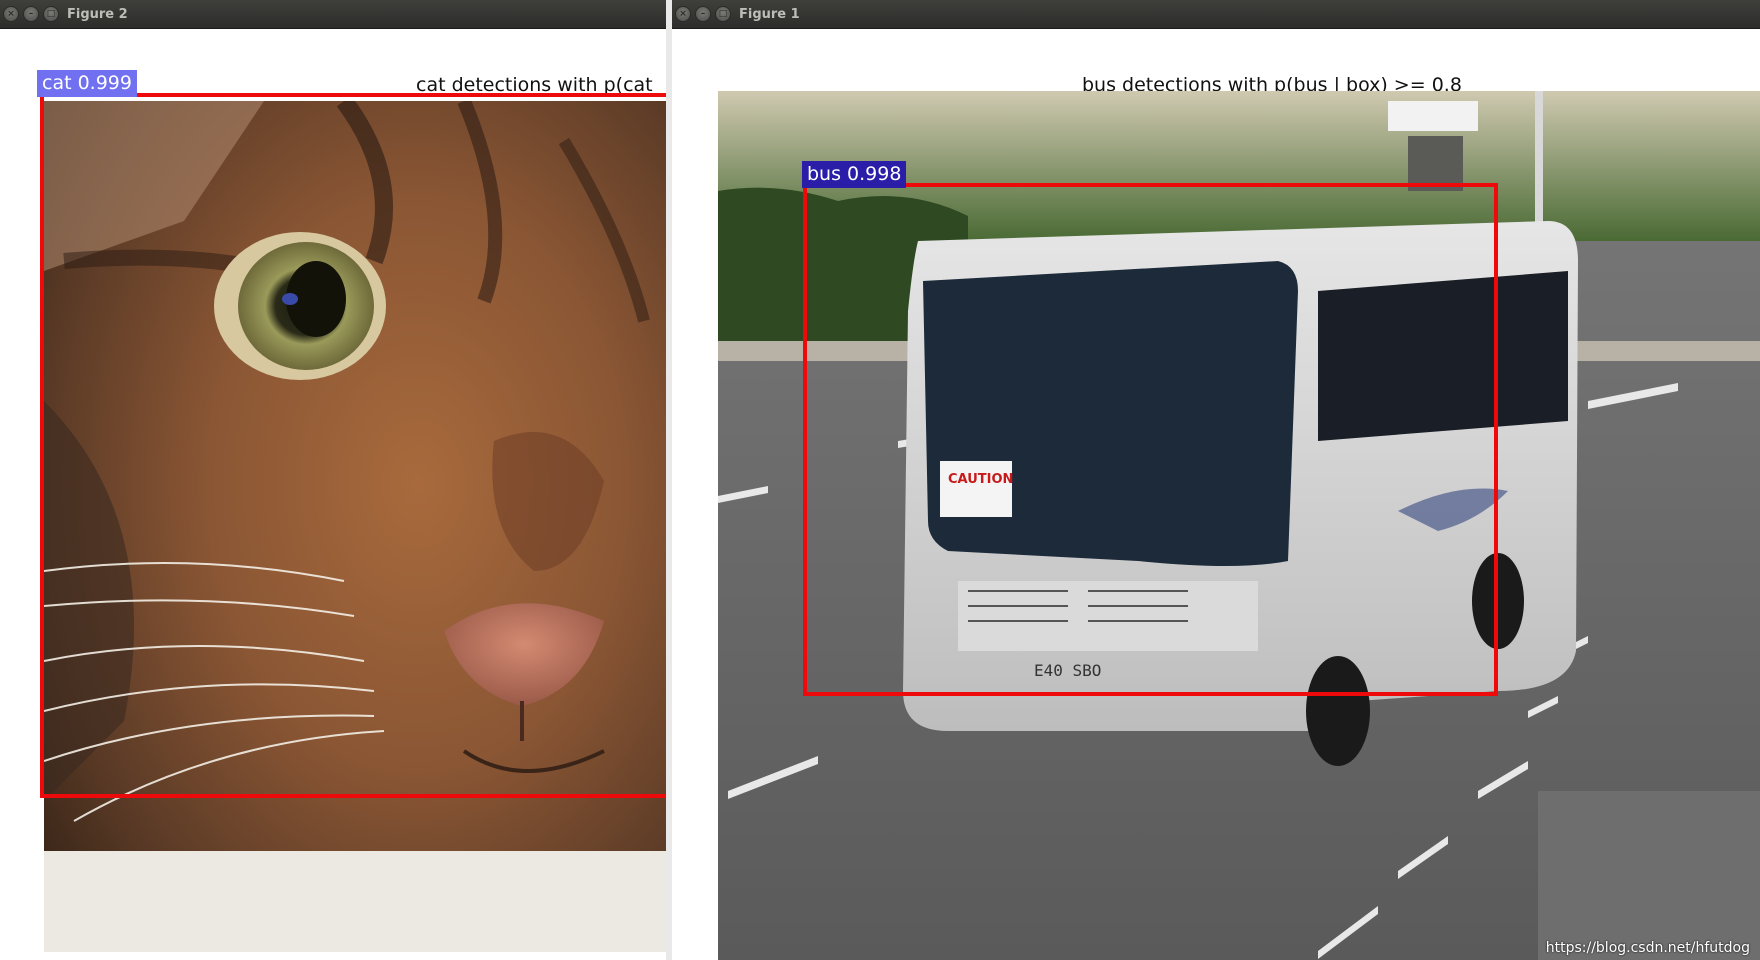 The image size is (1760, 960). Describe the element at coordinates (1216, 14) in the screenshot. I see `figure1-titlebar: × – □ Figure 1` at that location.